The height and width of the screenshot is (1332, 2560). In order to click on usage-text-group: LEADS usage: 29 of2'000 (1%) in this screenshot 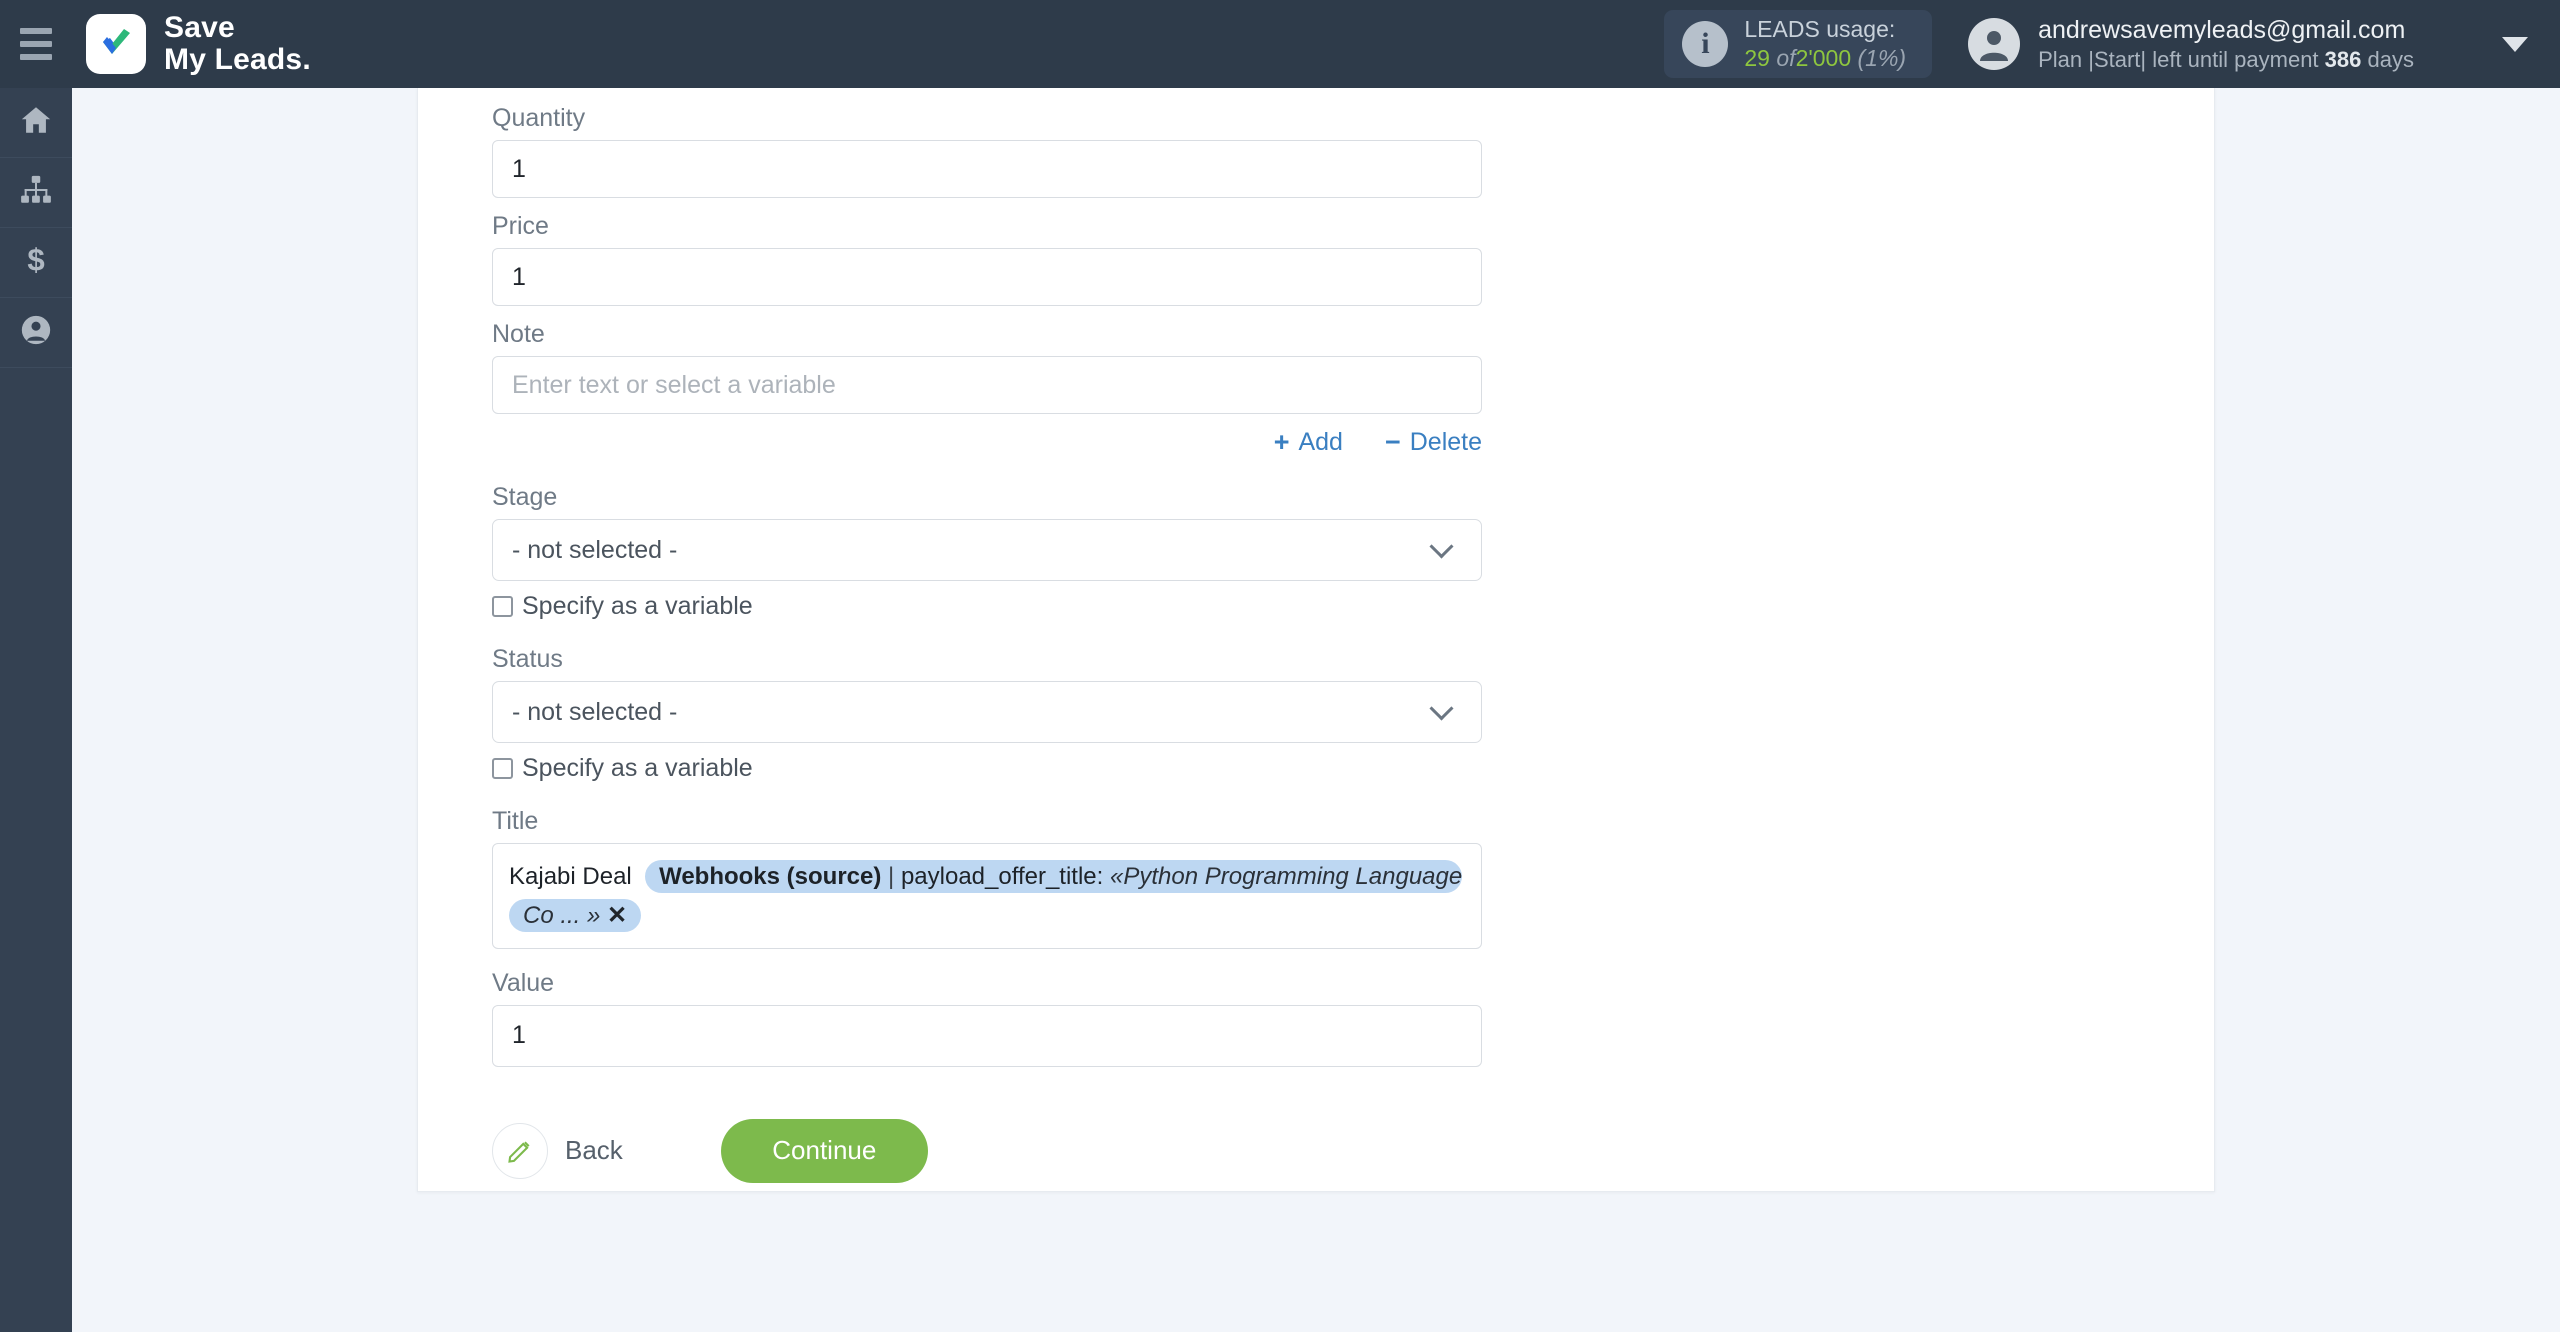, I will do `click(1825, 44)`.